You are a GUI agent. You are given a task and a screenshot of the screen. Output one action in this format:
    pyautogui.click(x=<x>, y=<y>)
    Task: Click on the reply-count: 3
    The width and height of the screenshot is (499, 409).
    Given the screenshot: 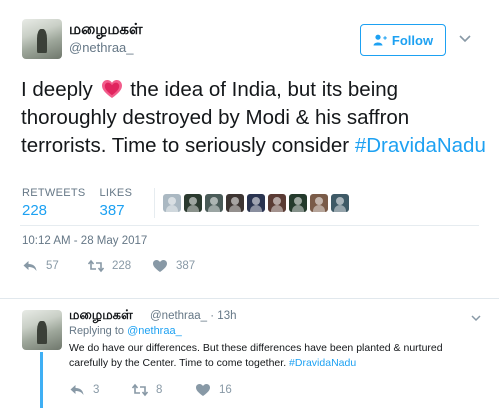 What is the action you would take?
    pyautogui.click(x=96, y=390)
    